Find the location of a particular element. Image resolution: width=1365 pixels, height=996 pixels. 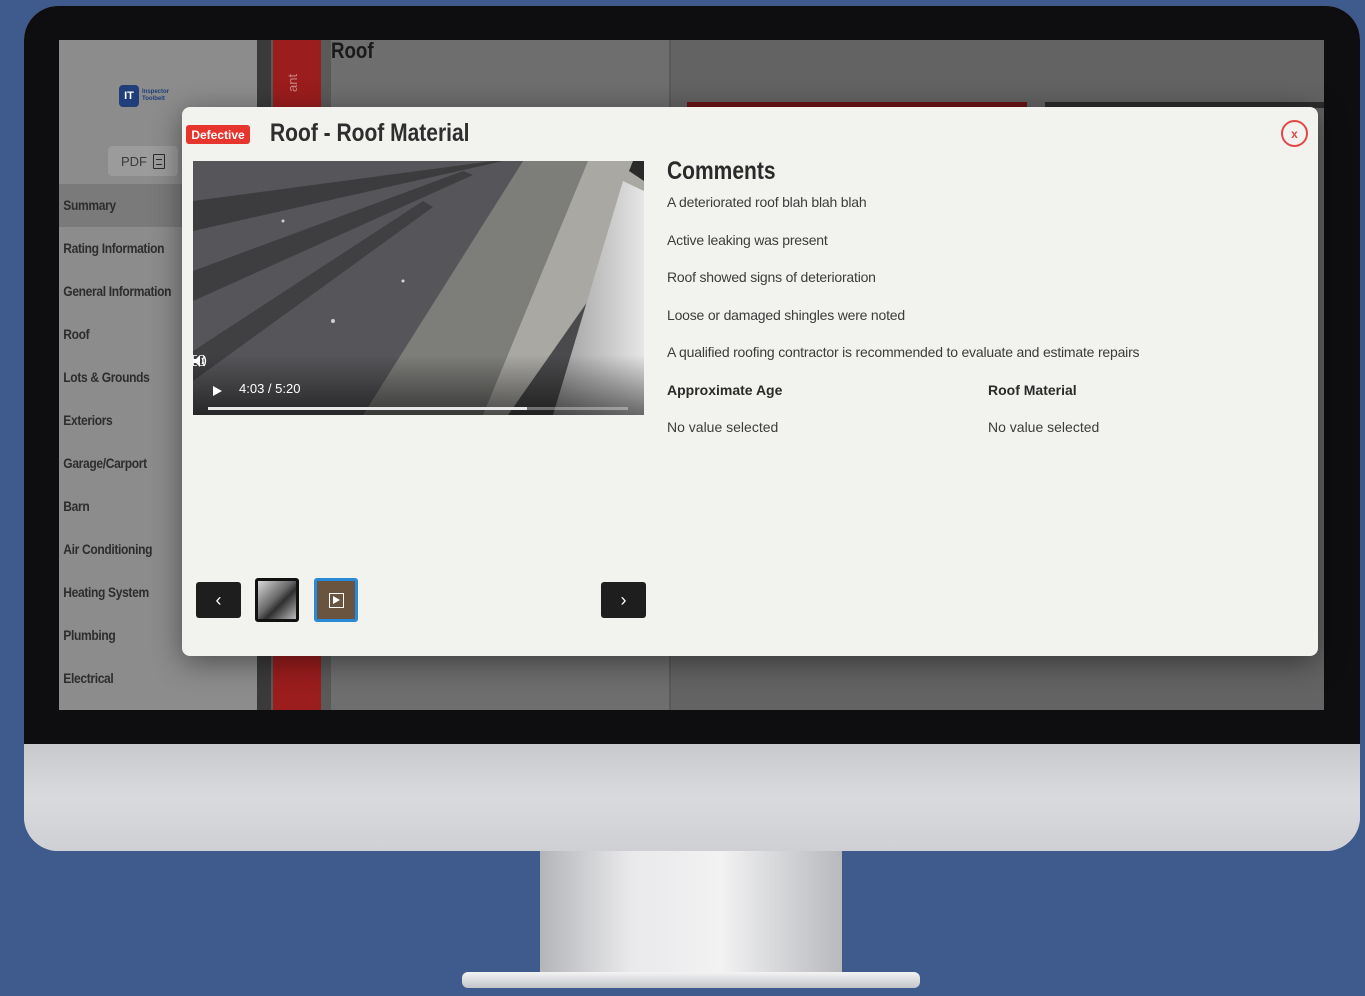

roof-material-label: Roof Material is located at coordinates (1032, 390).